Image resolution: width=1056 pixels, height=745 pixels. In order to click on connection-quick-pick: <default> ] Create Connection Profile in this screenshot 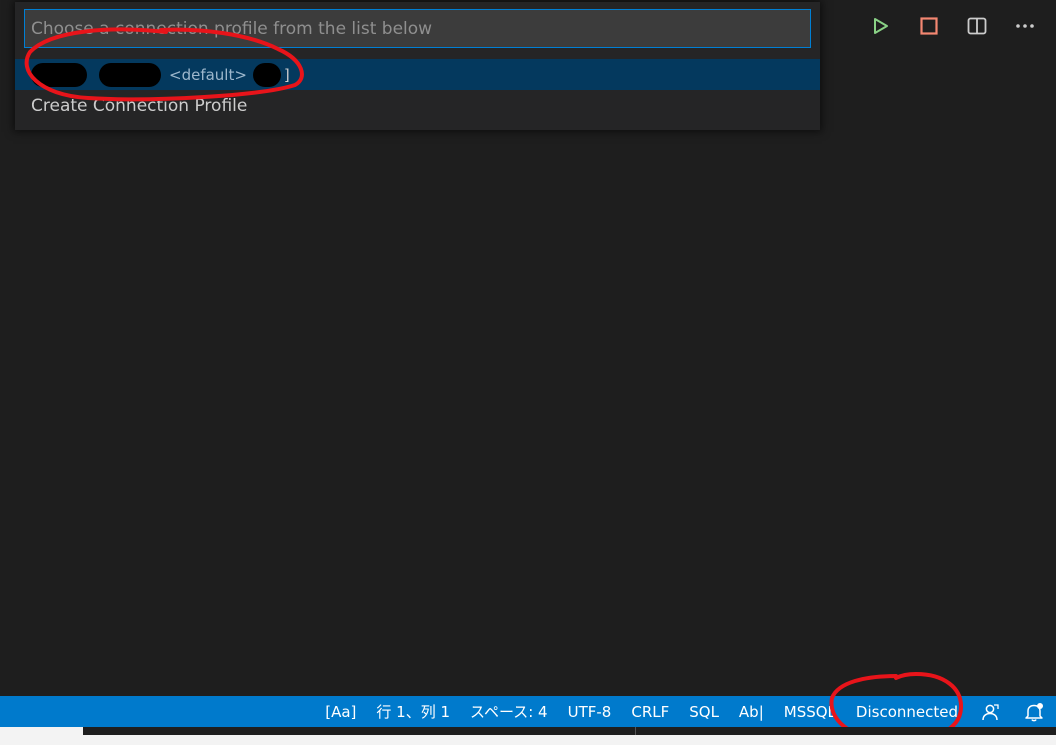, I will do `click(417, 66)`.